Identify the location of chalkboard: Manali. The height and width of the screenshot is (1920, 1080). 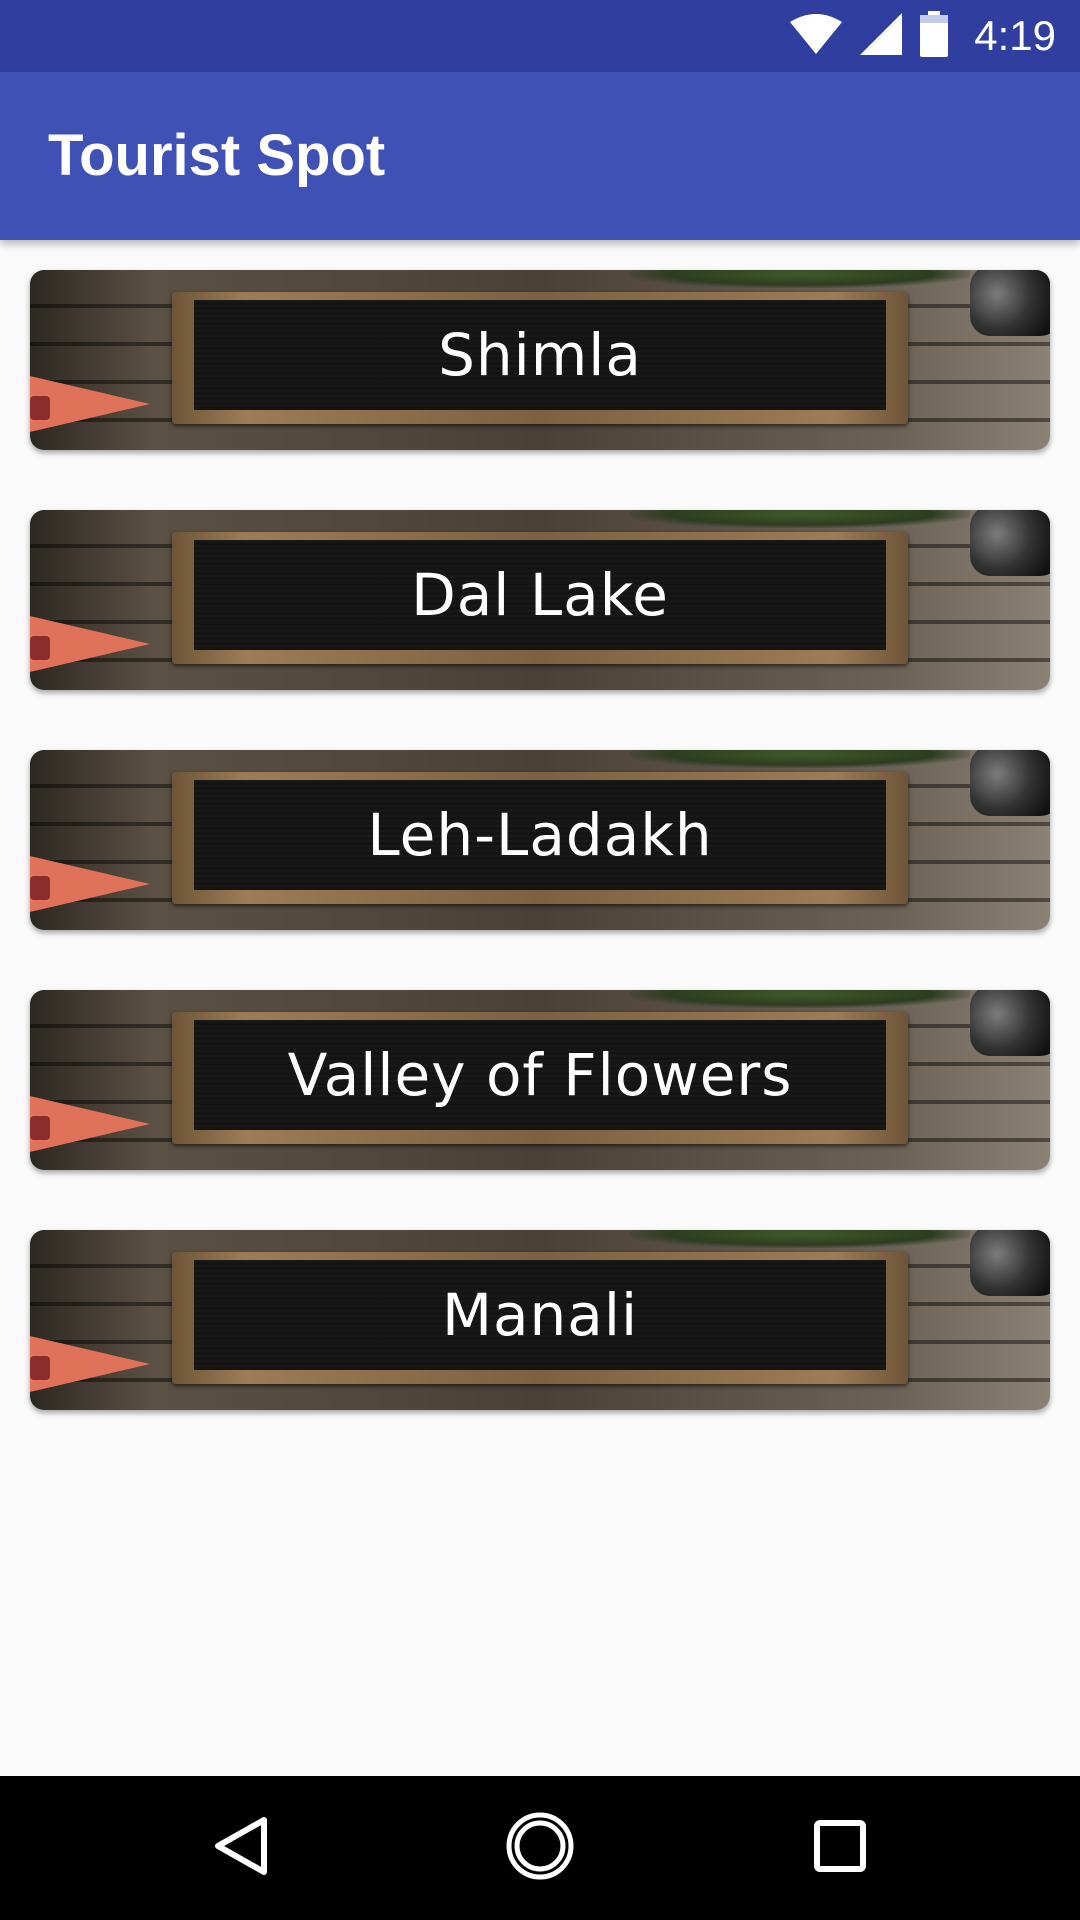
(540, 1315).